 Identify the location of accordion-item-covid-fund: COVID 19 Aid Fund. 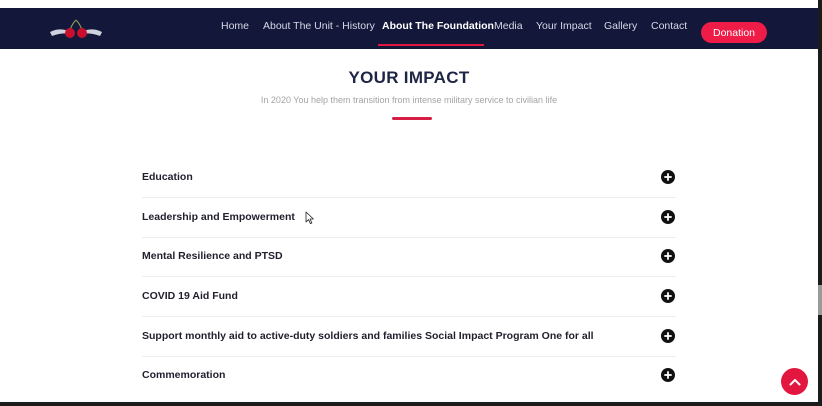
(409, 297).